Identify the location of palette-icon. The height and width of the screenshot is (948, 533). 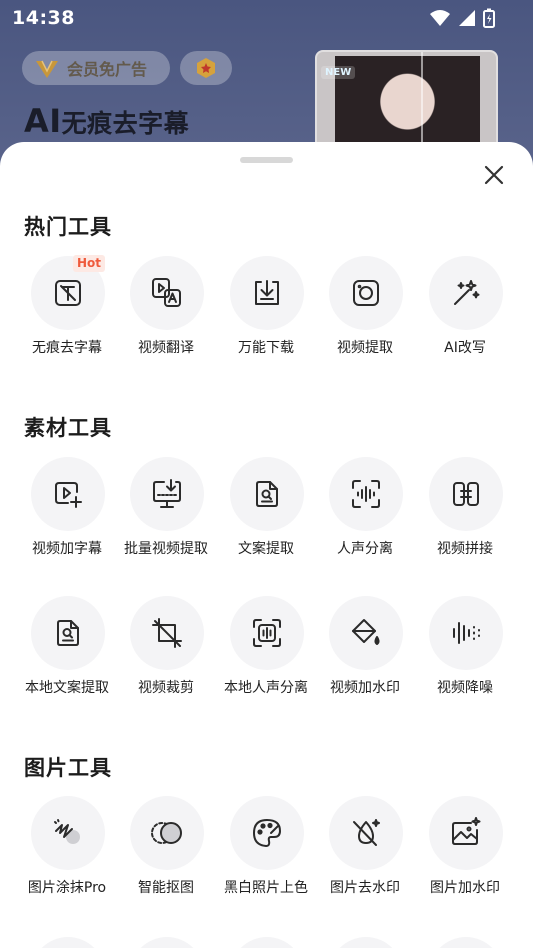
(267, 833).